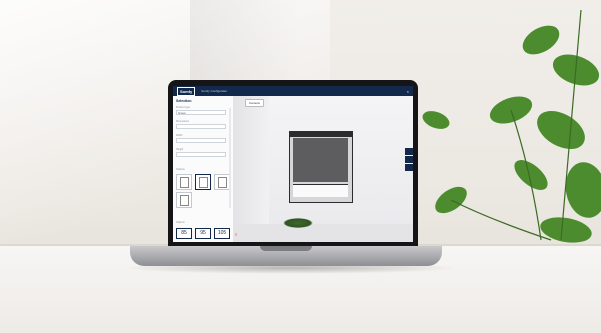  Describe the element at coordinates (323, 233) in the screenshot. I see `floor` at that location.